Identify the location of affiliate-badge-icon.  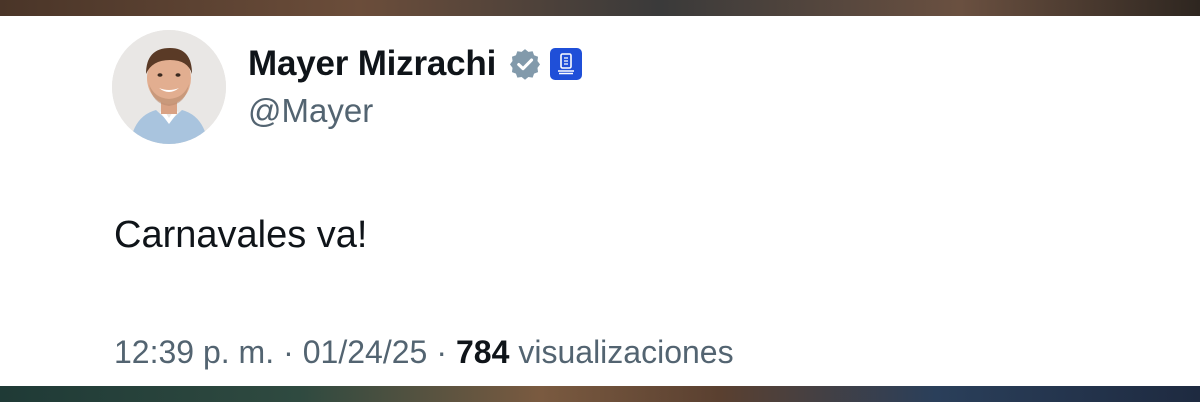
(566, 64).